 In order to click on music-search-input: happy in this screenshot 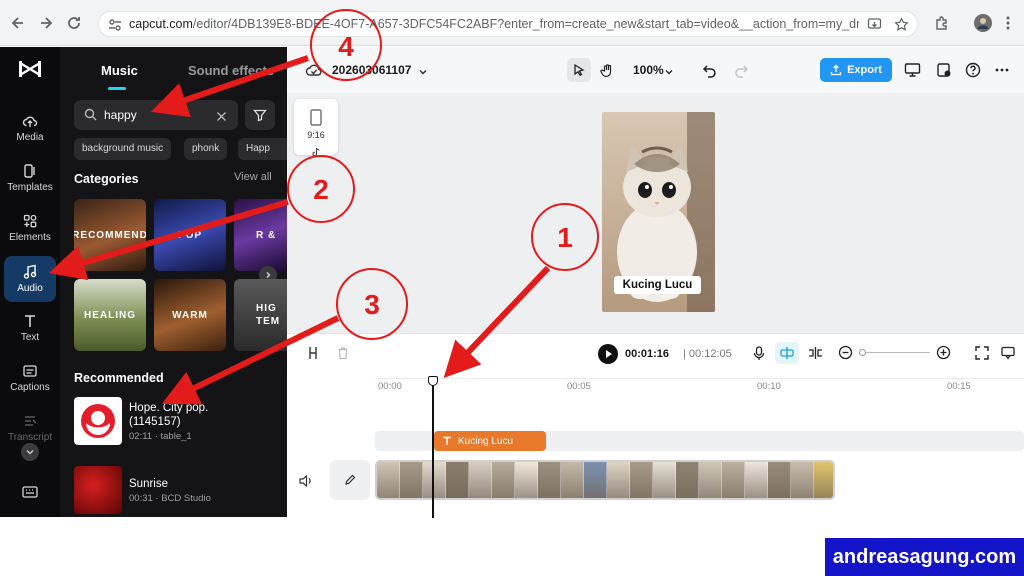, I will do `click(156, 115)`.